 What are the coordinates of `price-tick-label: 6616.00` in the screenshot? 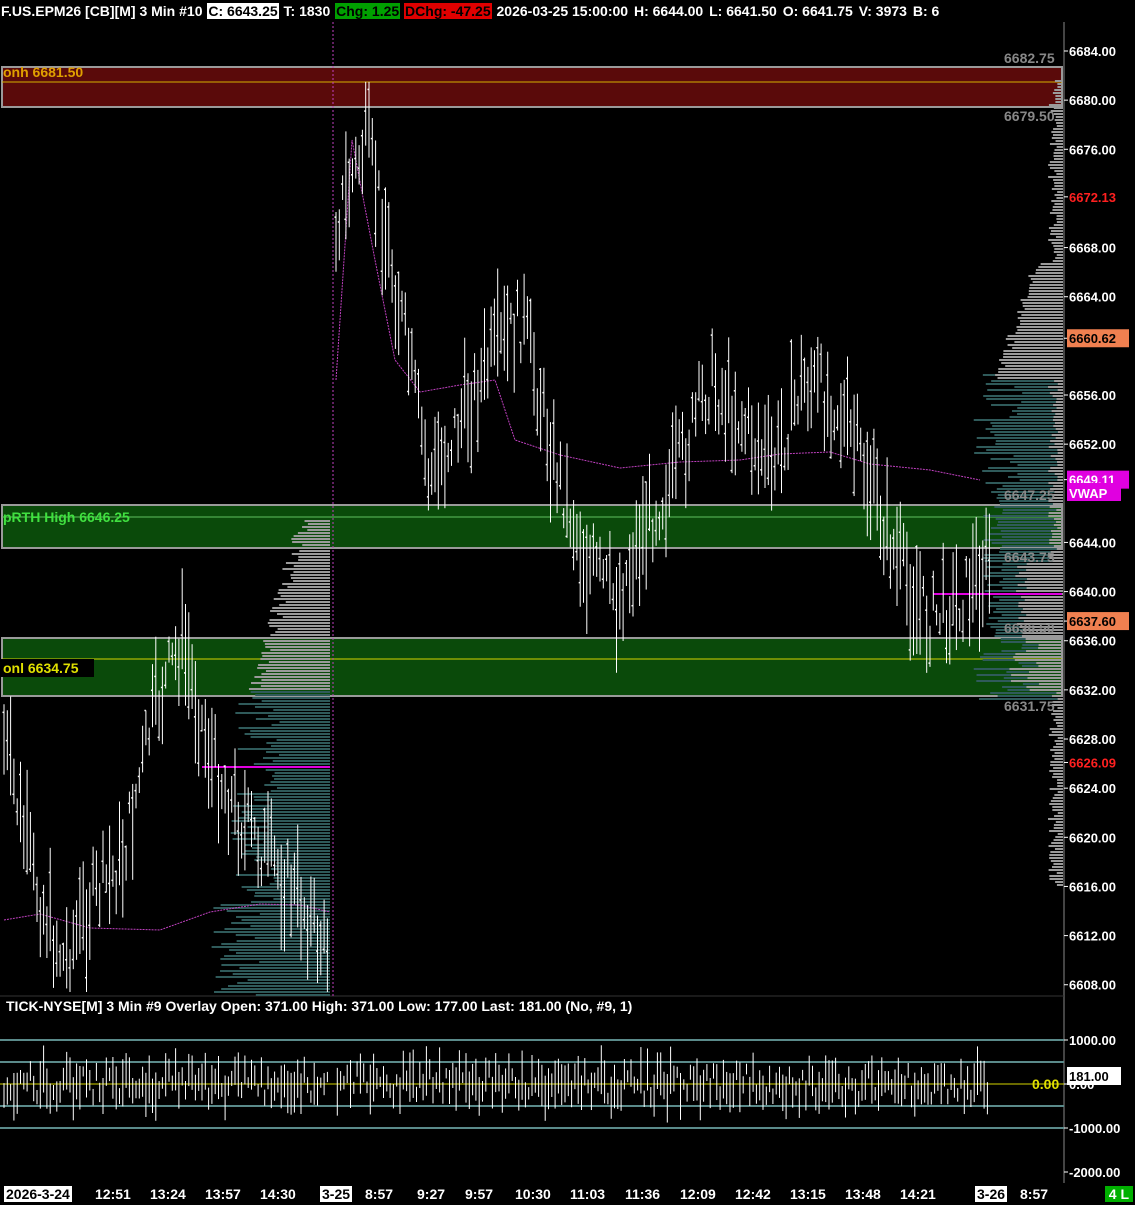 It's located at (1092, 886).